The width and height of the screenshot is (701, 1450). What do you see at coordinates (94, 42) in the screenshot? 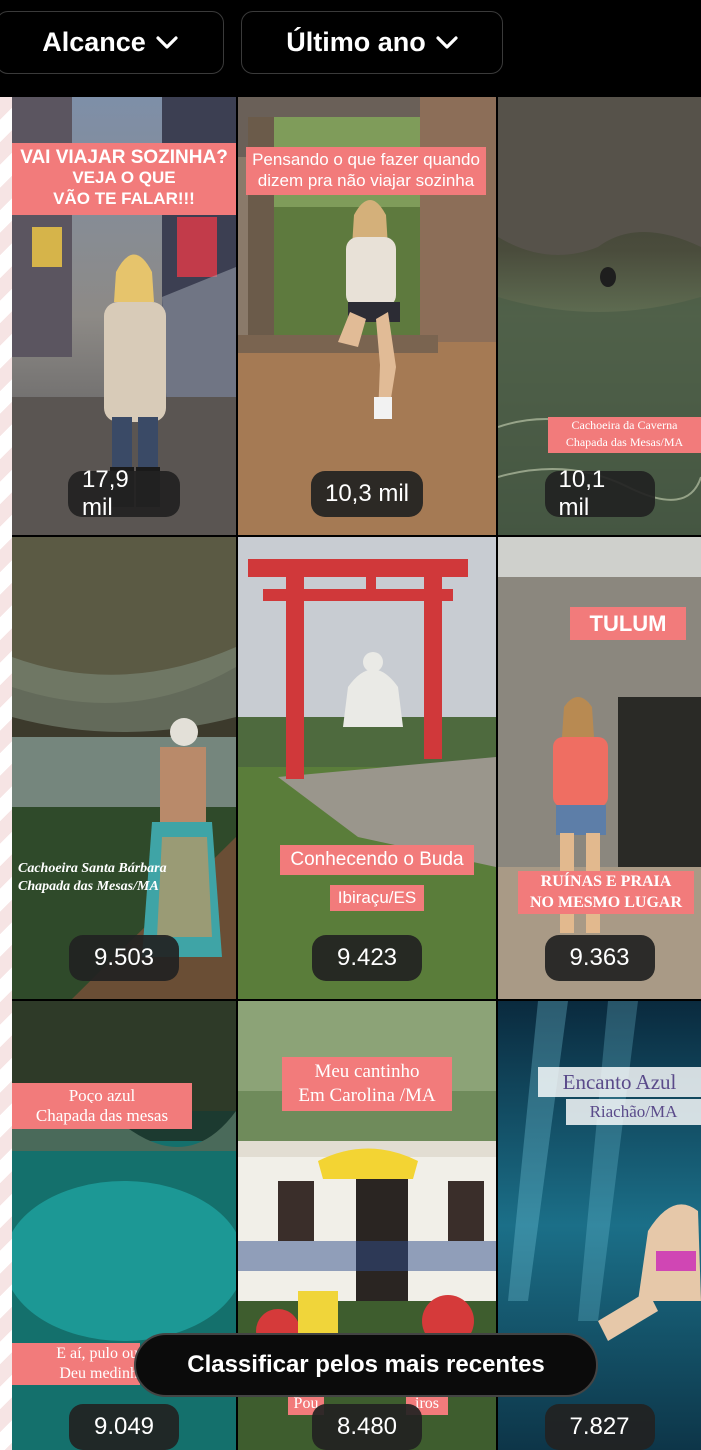
I see `reach-filter-label: Alcance` at bounding box center [94, 42].